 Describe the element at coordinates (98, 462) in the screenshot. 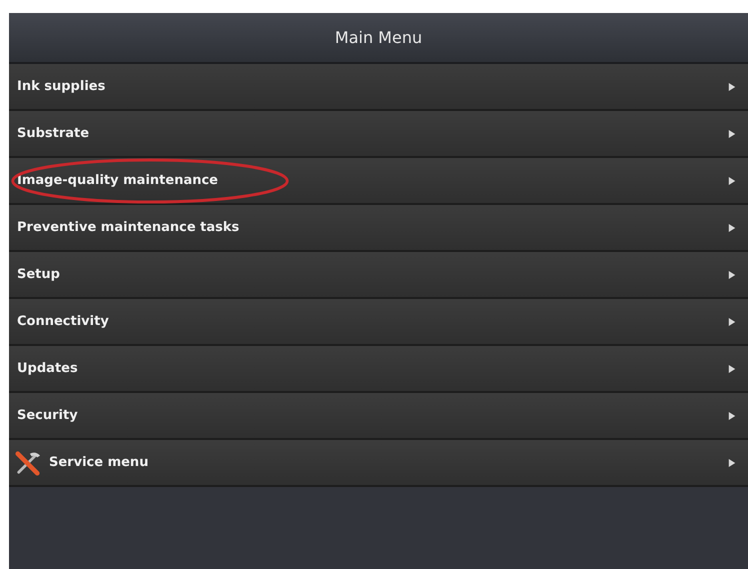

I see `menu-item-label: Service menu` at that location.